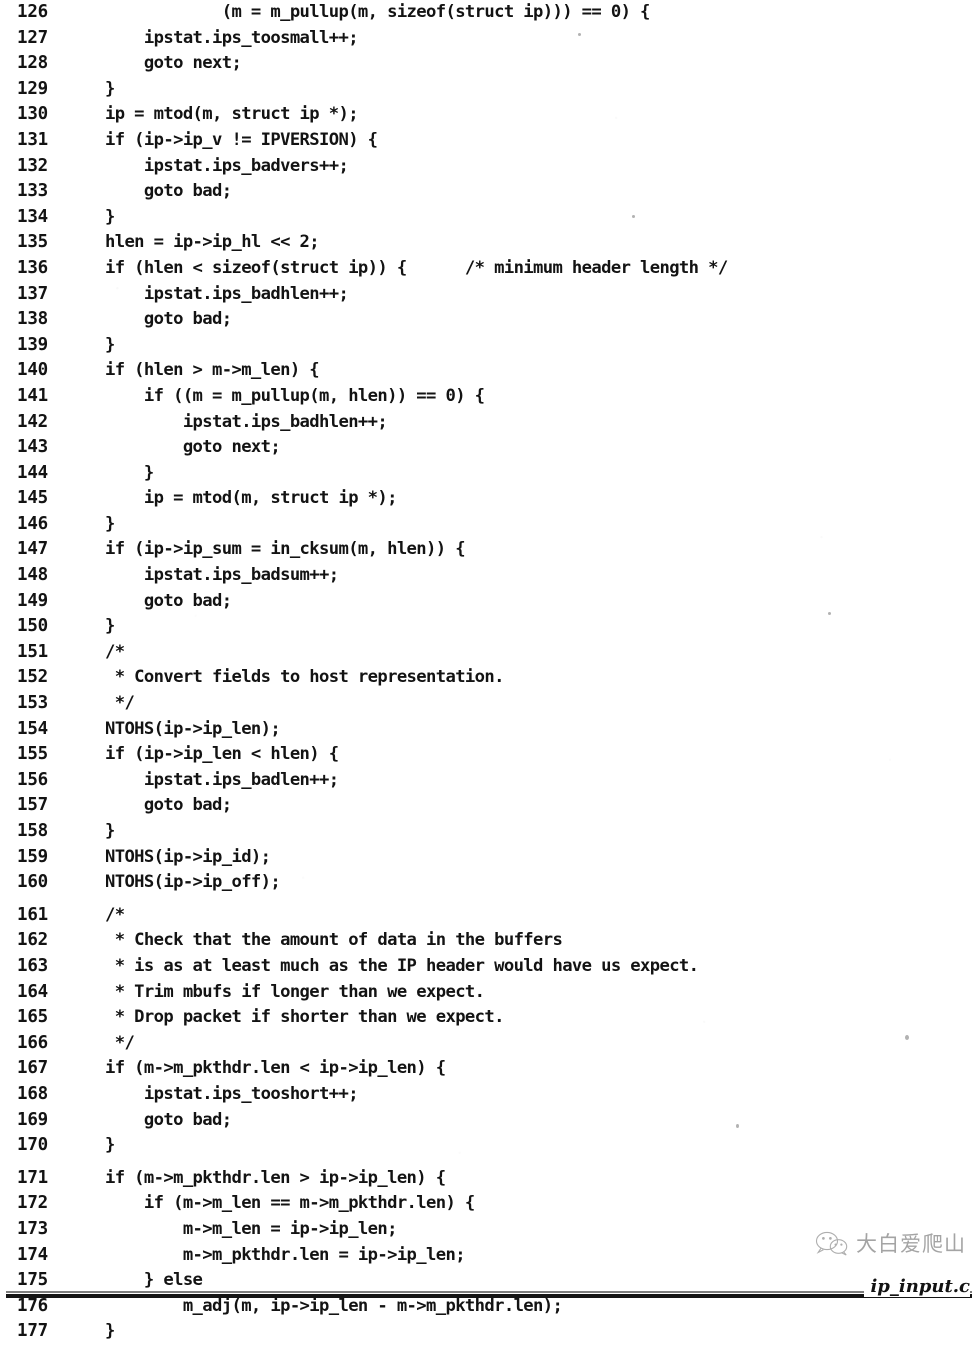 The height and width of the screenshot is (1345, 978). What do you see at coordinates (489, 218) in the screenshot?
I see `code-line: 134}` at bounding box center [489, 218].